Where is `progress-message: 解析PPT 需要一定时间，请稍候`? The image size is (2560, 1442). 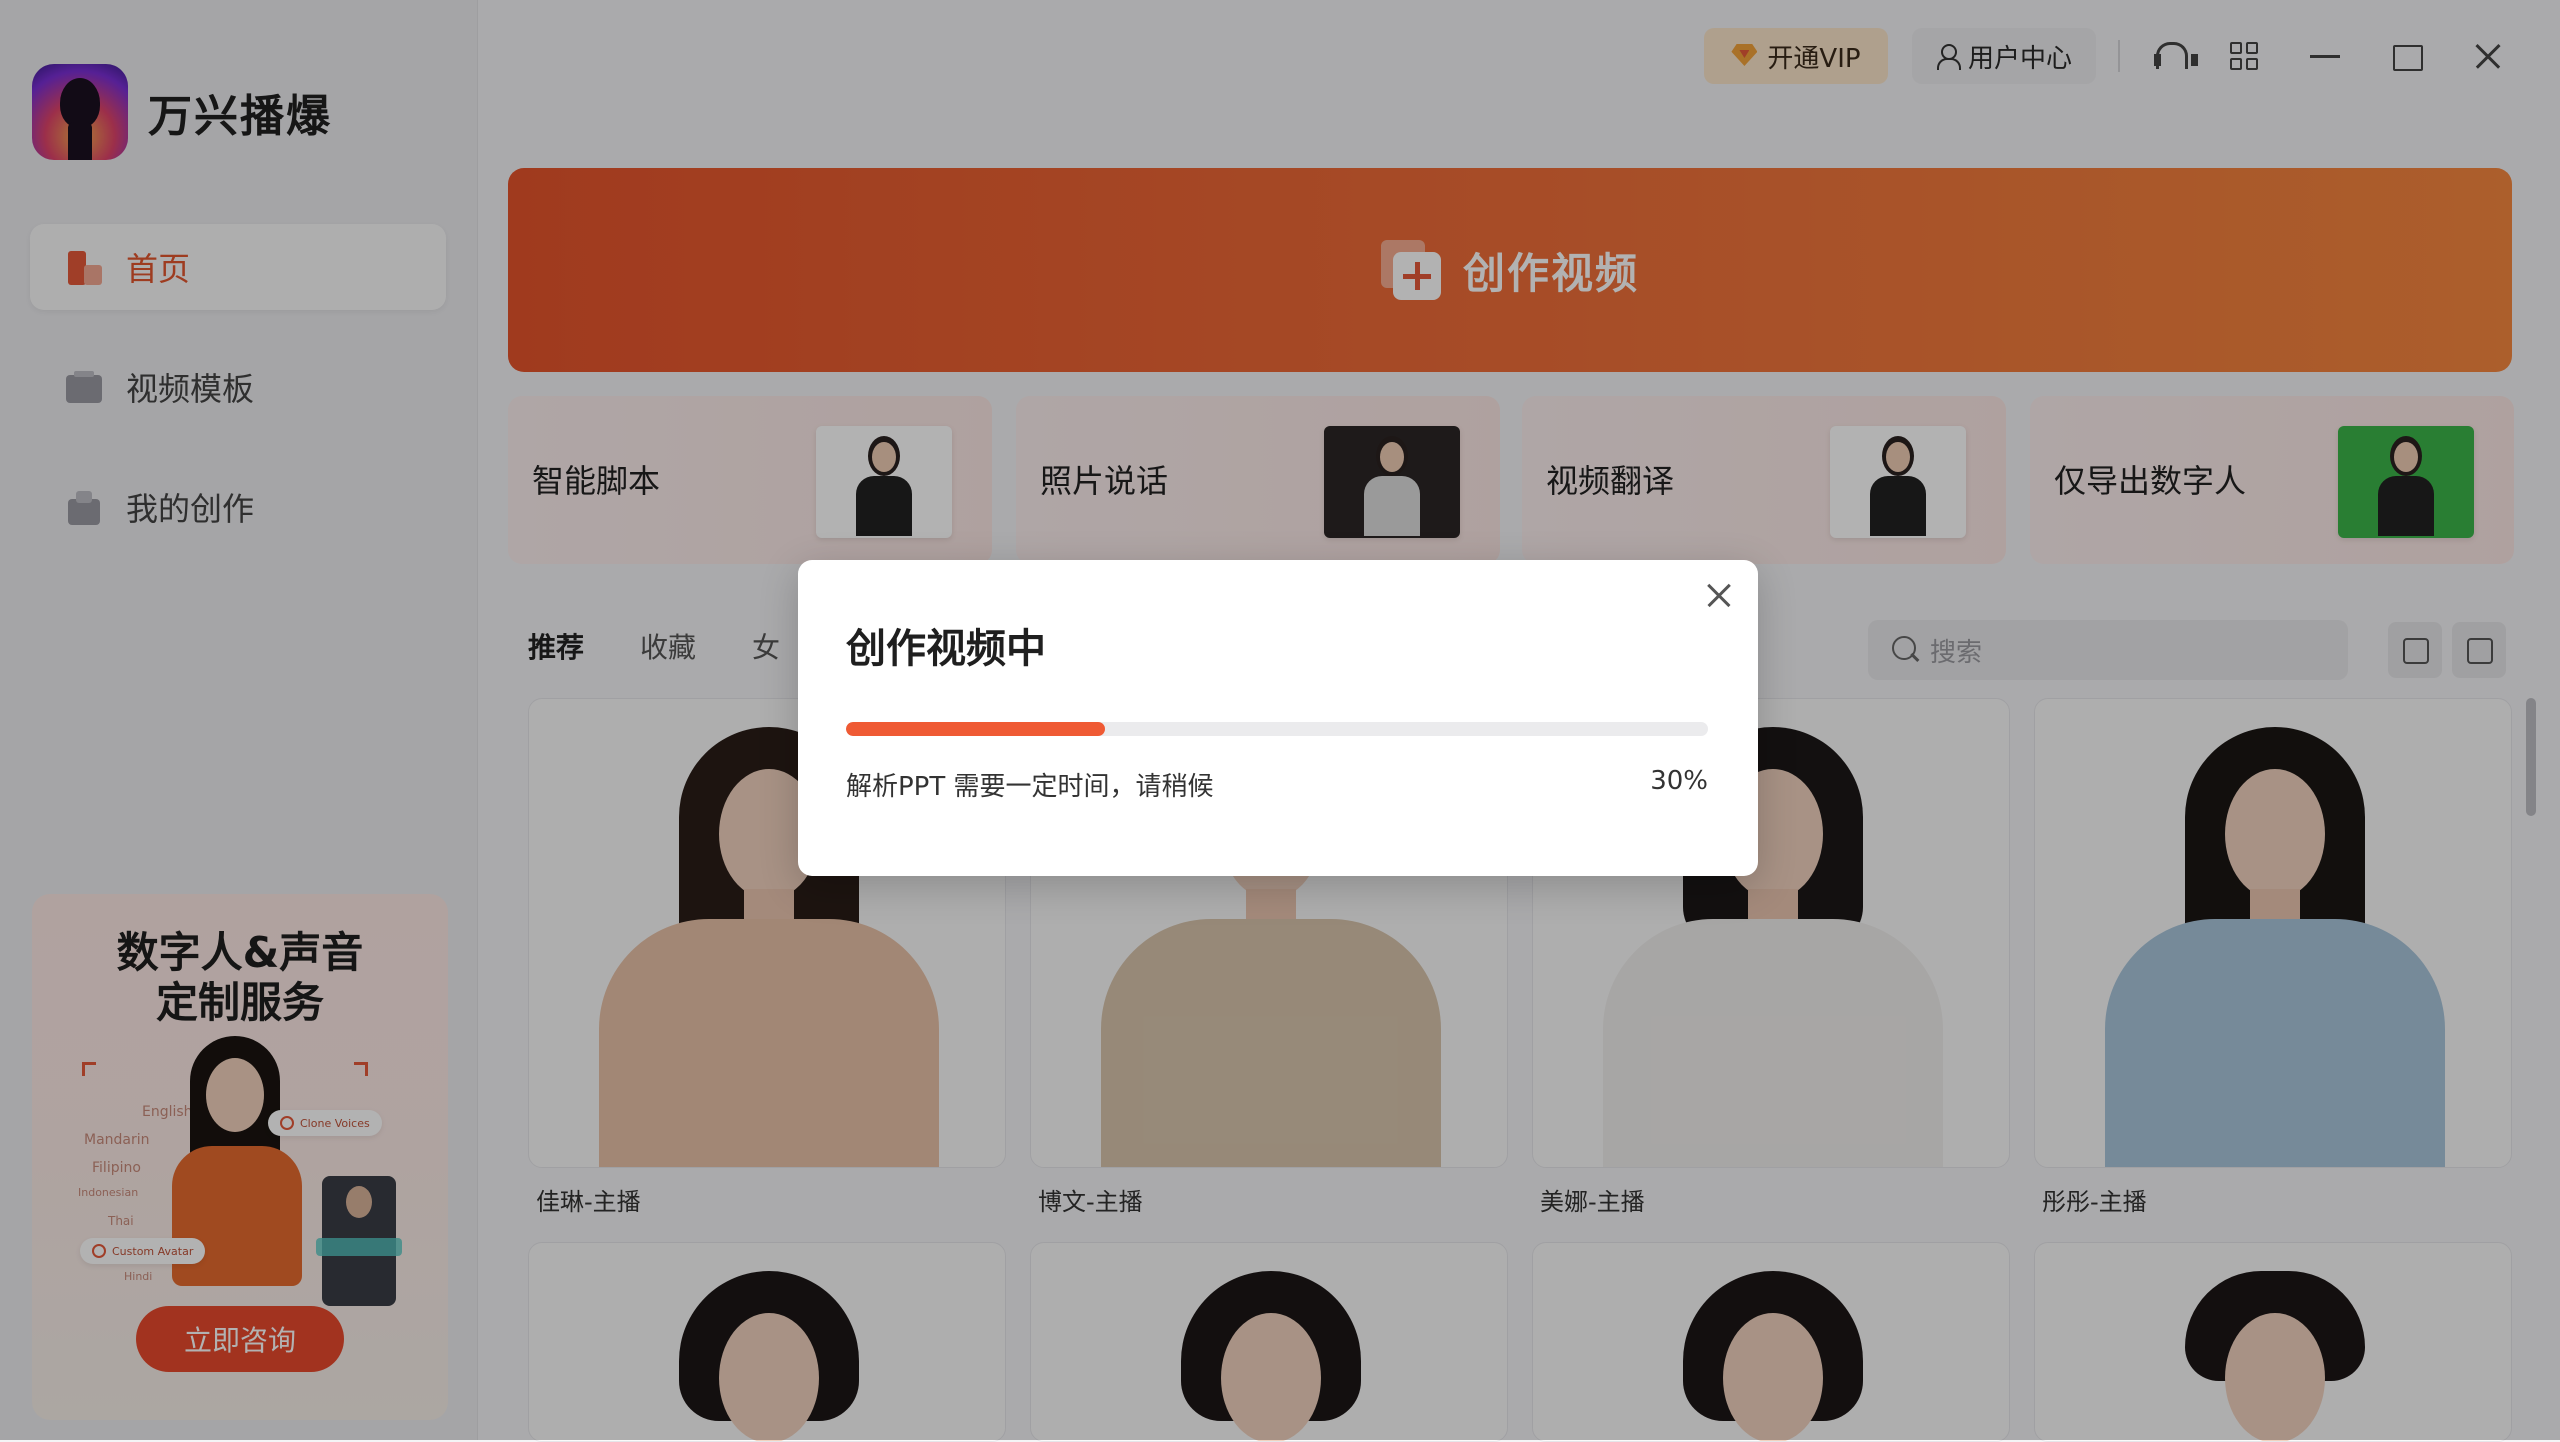
progress-message: 解析PPT 需要一定时间，请稍候 is located at coordinates (1030, 787).